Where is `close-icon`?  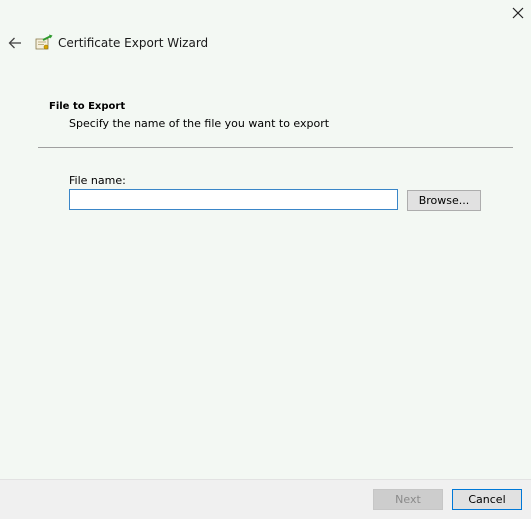
close-icon is located at coordinates (518, 13).